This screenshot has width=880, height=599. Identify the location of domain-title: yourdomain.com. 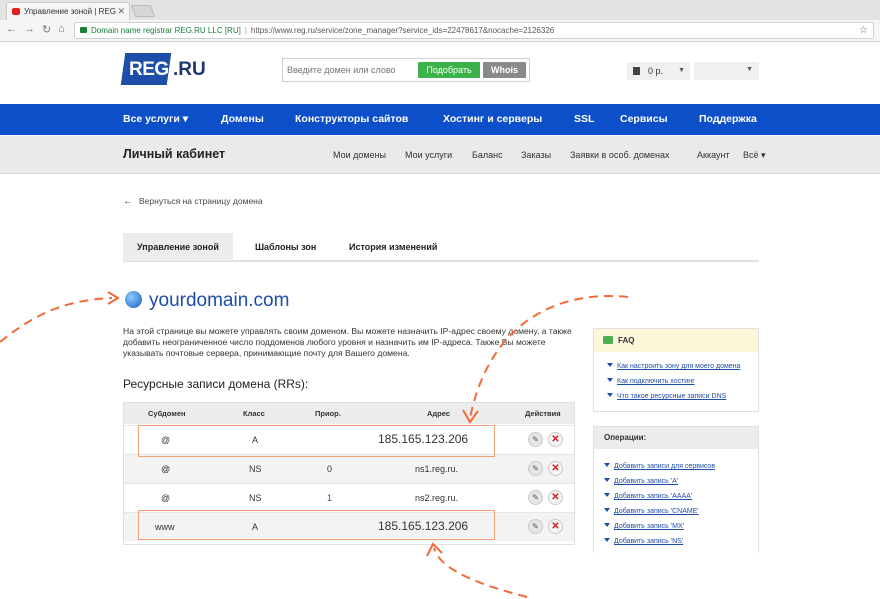
(207, 300).